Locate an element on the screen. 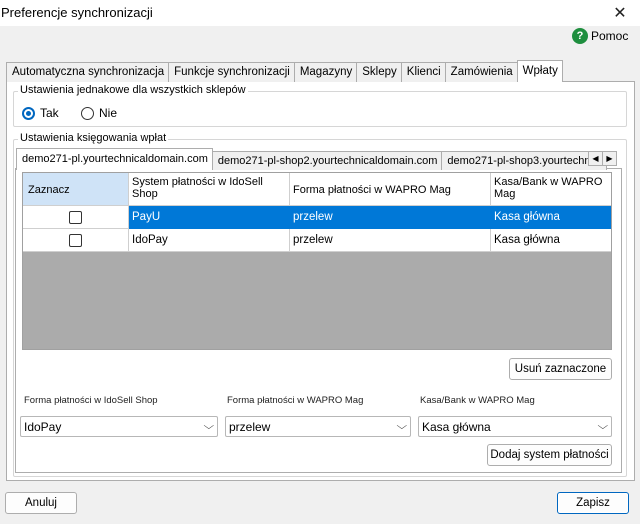 Image resolution: width=640 pixels, height=524 pixels. tab-zamowienia: Zamówienia is located at coordinates (481, 72).